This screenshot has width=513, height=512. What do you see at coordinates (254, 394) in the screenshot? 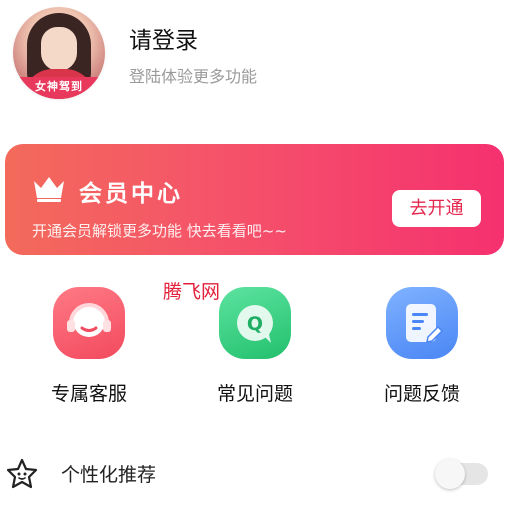
I see `feature-label: 常见问题` at bounding box center [254, 394].